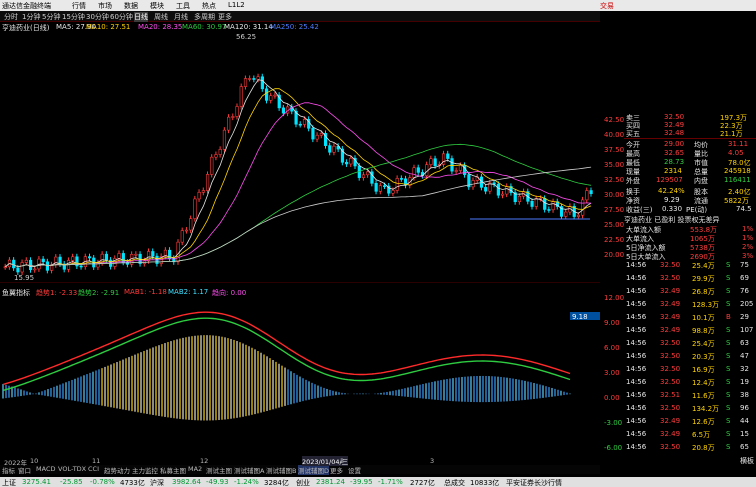 Image resolution: width=756 pixels, height=487 pixels. Describe the element at coordinates (276, 483) in the screenshot. I see `index-amount: 3284亿` at that location.